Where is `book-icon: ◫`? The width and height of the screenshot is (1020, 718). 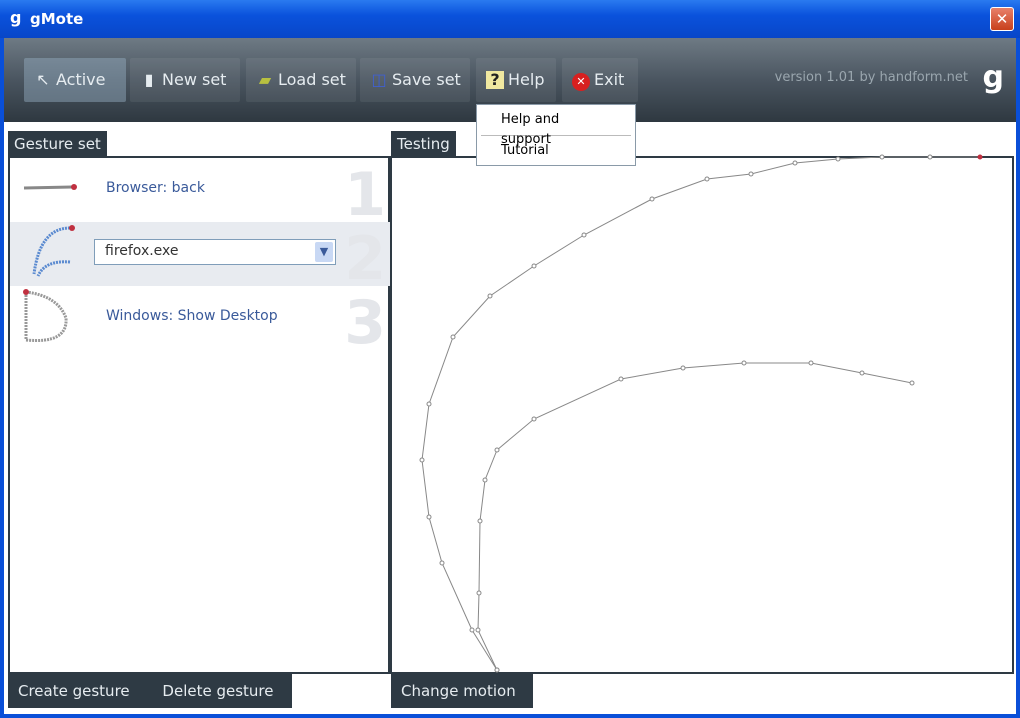 book-icon: ◫ is located at coordinates (379, 79).